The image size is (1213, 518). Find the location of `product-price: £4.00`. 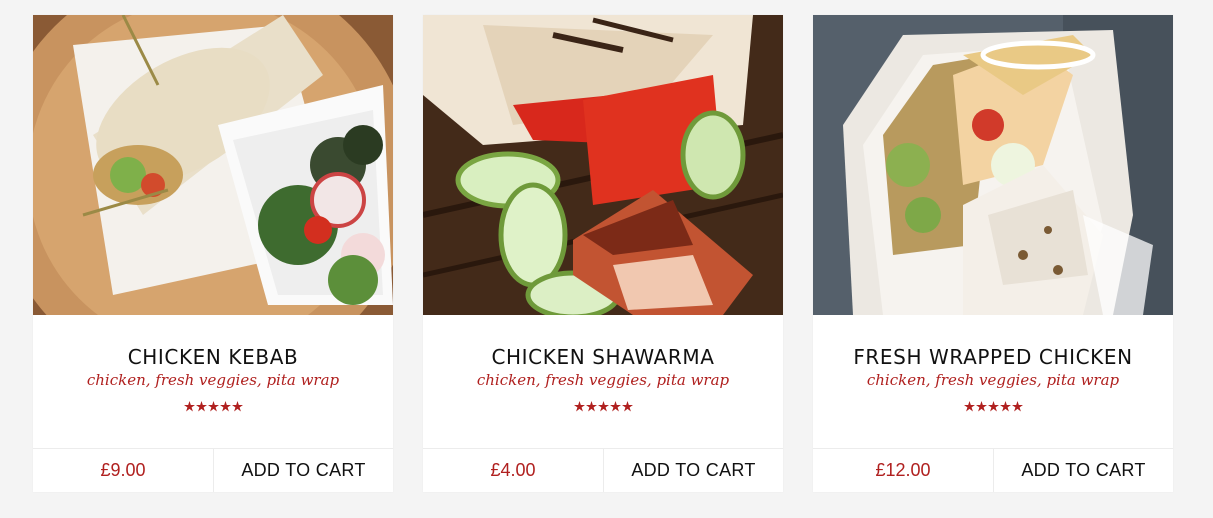

product-price: £4.00 is located at coordinates (513, 470).